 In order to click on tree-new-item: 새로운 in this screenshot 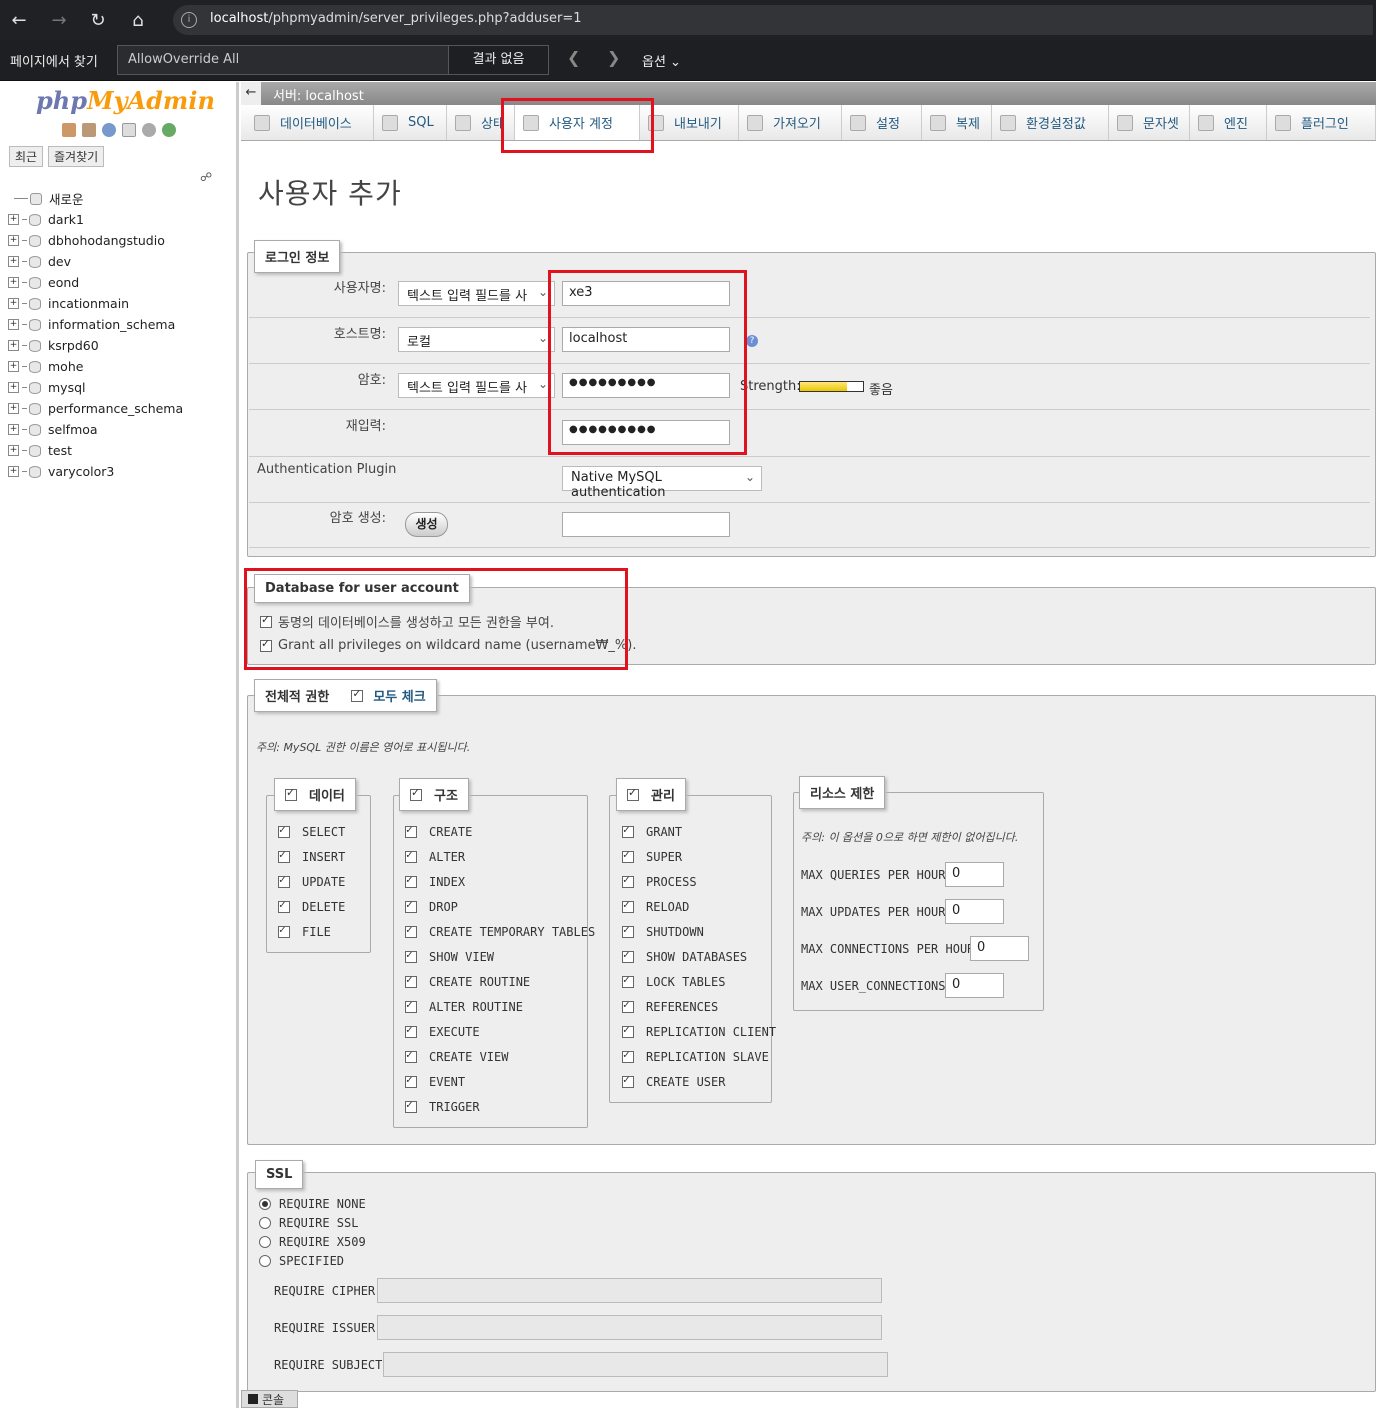, I will do `click(120, 198)`.